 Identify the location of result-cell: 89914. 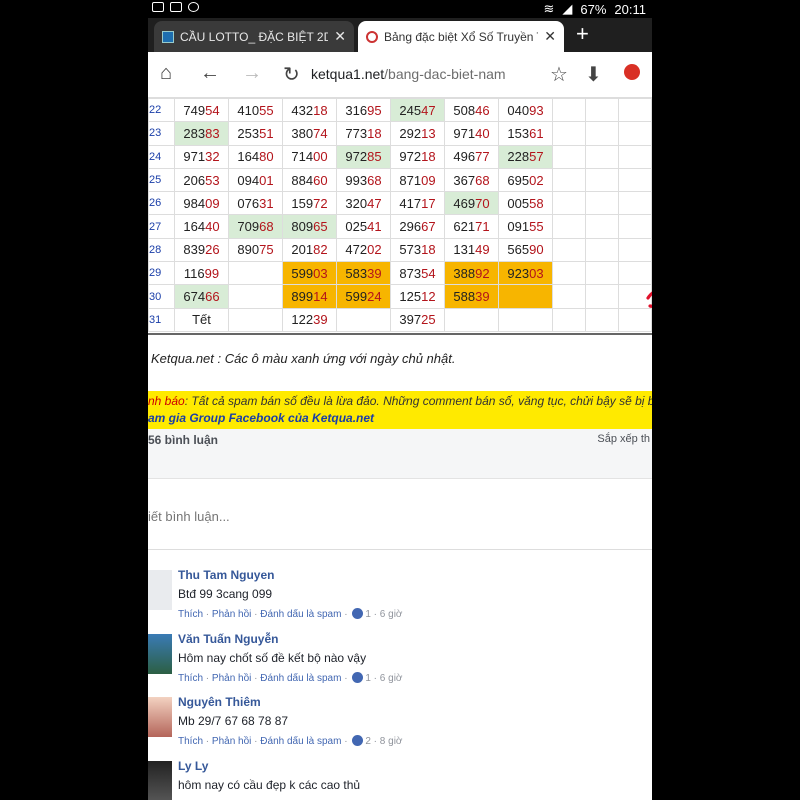
(309, 296).